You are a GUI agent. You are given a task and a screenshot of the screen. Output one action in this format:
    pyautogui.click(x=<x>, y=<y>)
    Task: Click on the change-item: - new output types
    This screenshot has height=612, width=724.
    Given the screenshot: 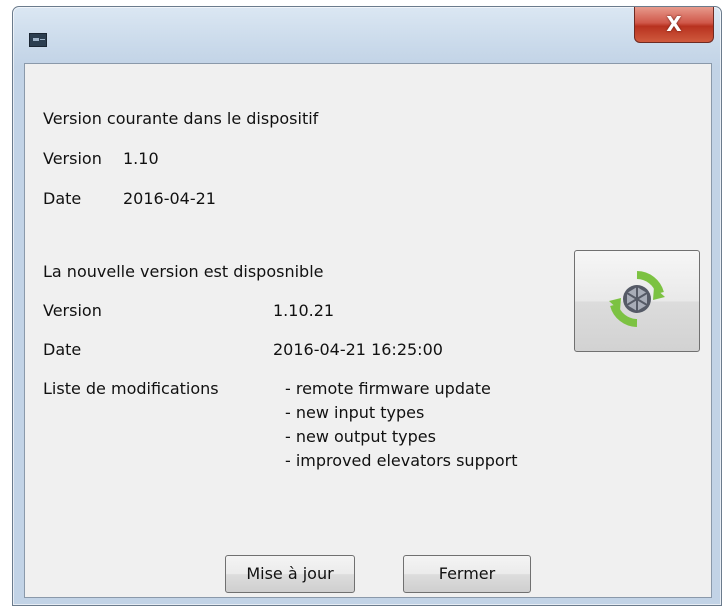 What is the action you would take?
    pyautogui.click(x=360, y=436)
    